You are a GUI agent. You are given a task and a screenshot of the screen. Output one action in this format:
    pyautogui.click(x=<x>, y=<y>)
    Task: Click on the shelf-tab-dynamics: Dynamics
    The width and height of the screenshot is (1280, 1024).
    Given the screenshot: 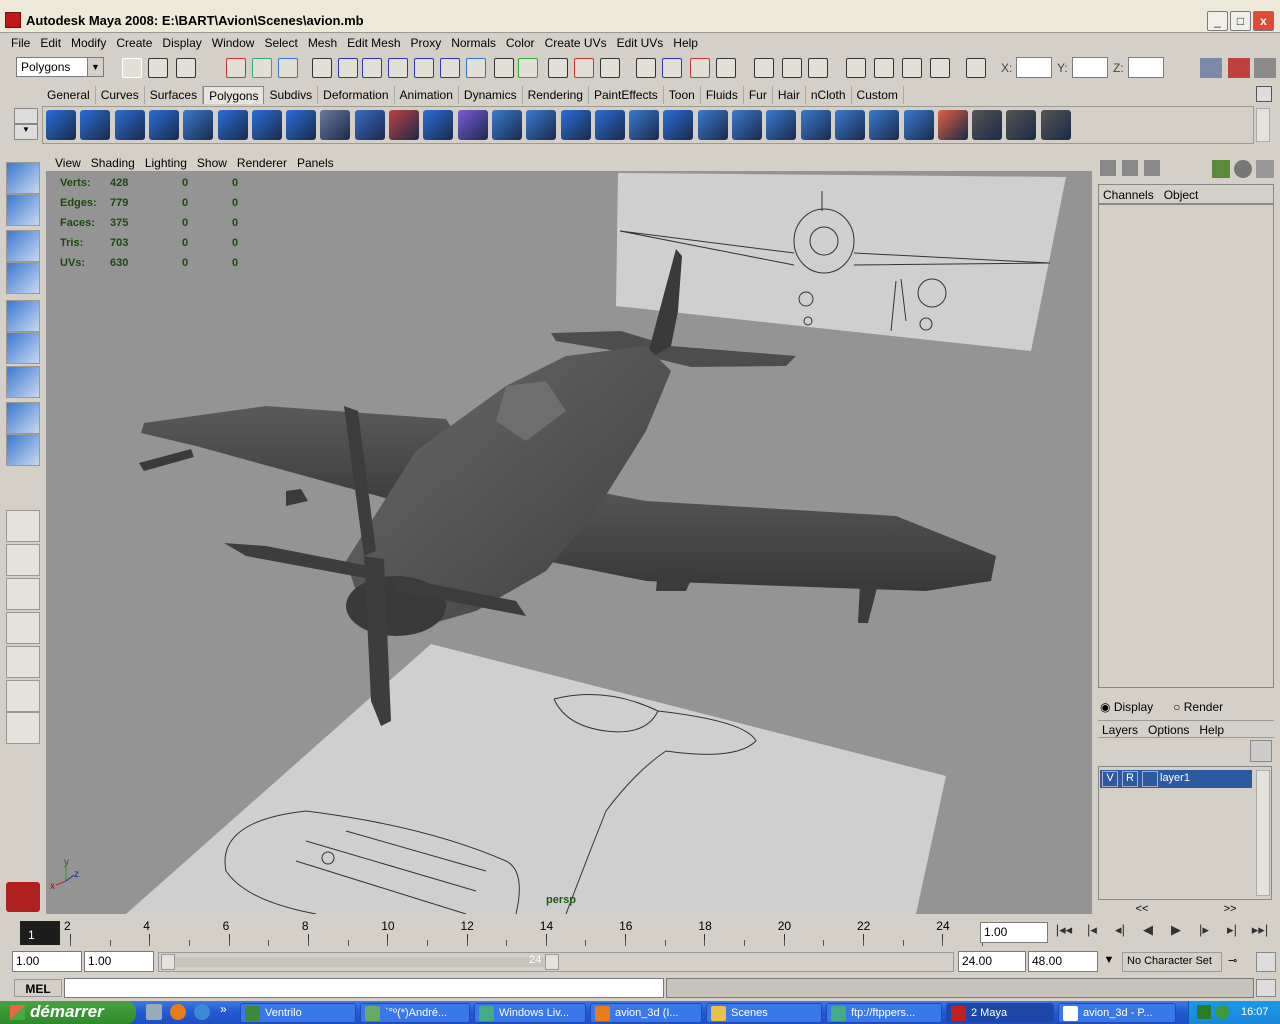 What is the action you would take?
    pyautogui.click(x=491, y=95)
    